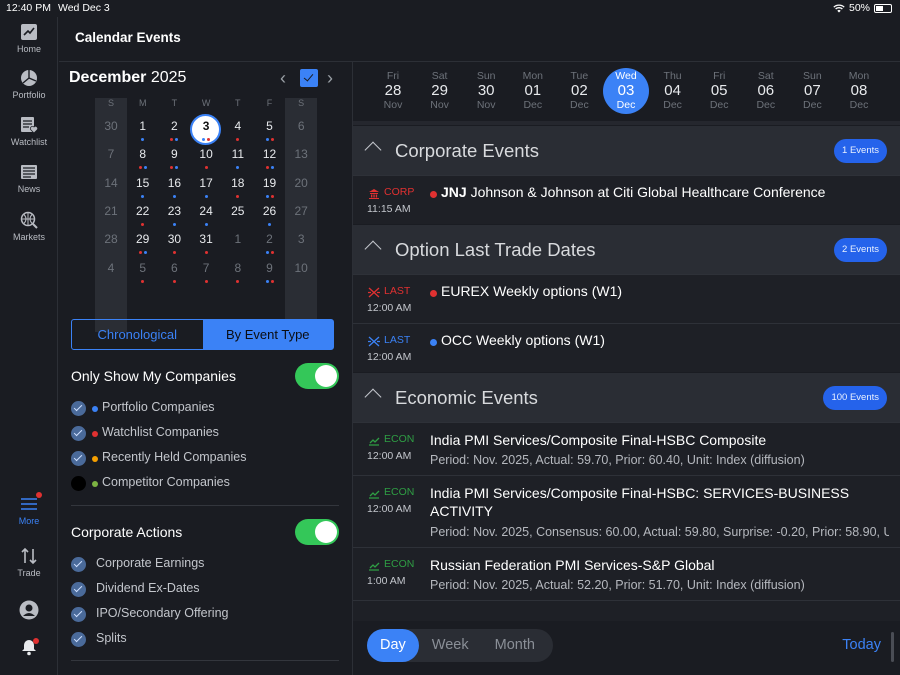 The height and width of the screenshot is (675, 900). I want to click on filter-splits: Splits, so click(206, 641).